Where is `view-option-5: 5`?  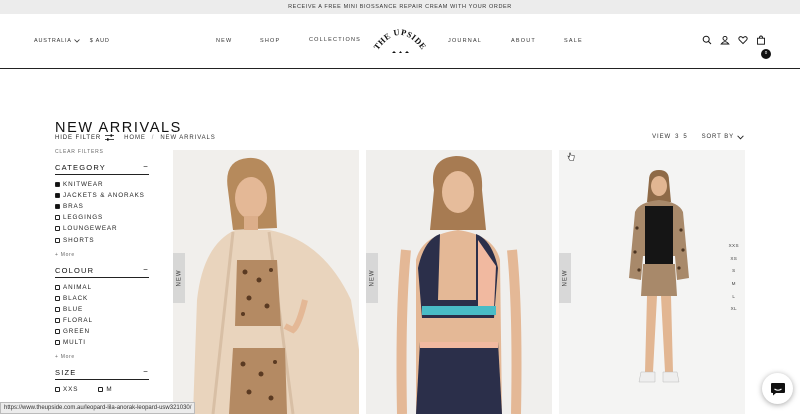 view-option-5: 5 is located at coordinates (685, 137).